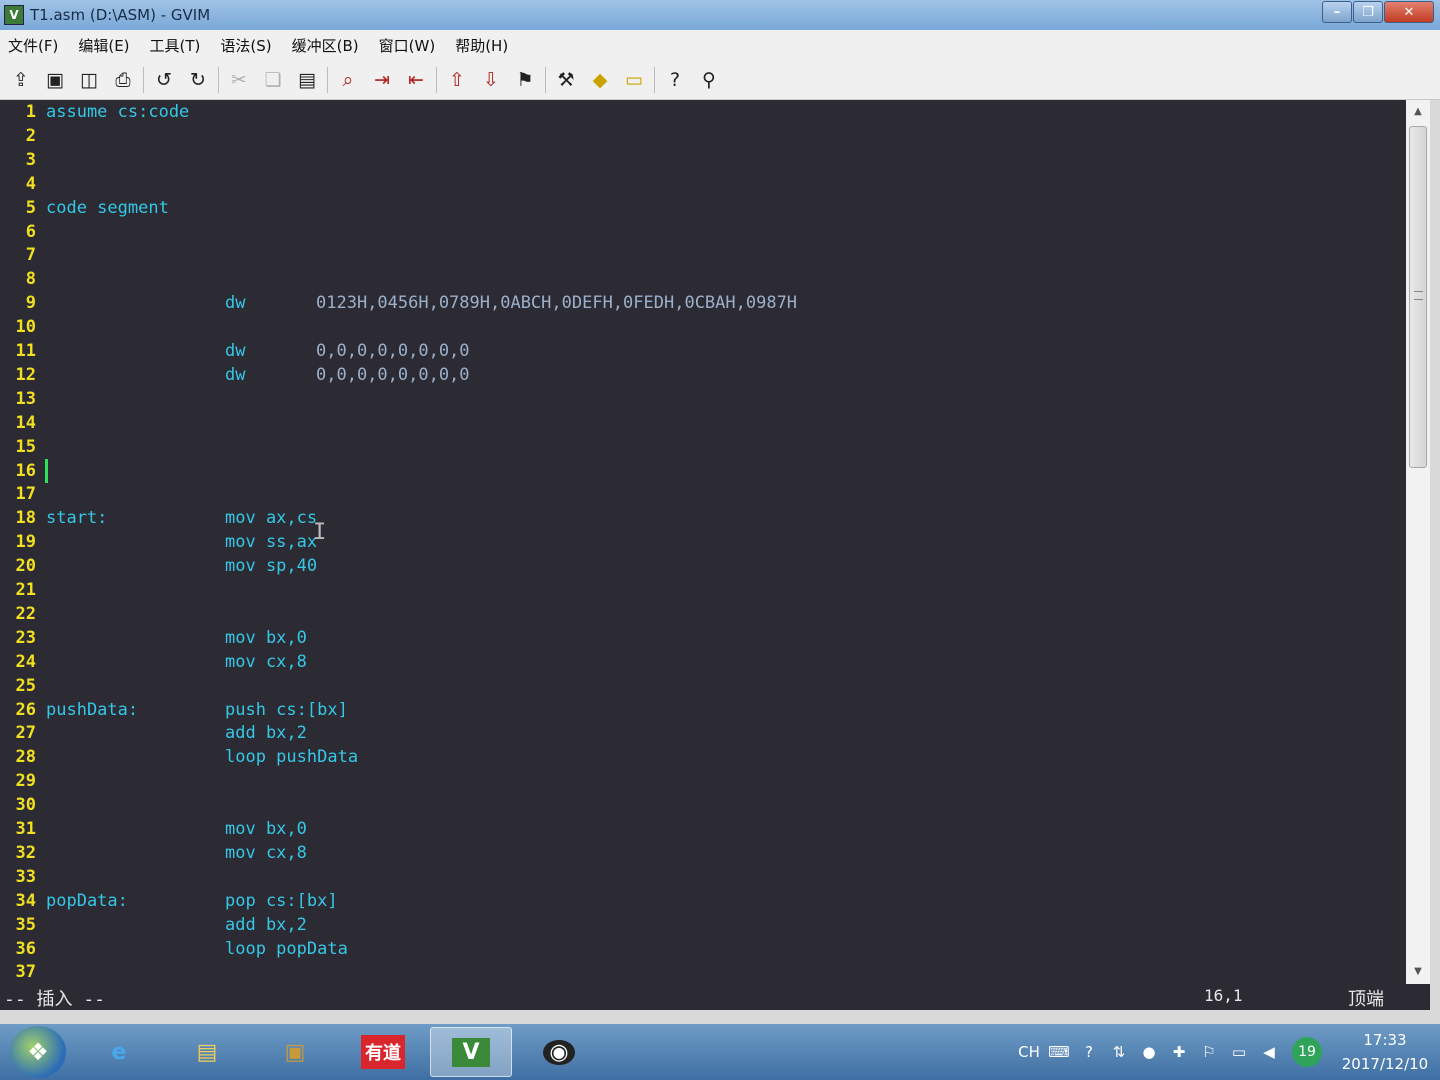 The width and height of the screenshot is (1440, 1080). What do you see at coordinates (30, 303) in the screenshot?
I see `line-number: 9` at bounding box center [30, 303].